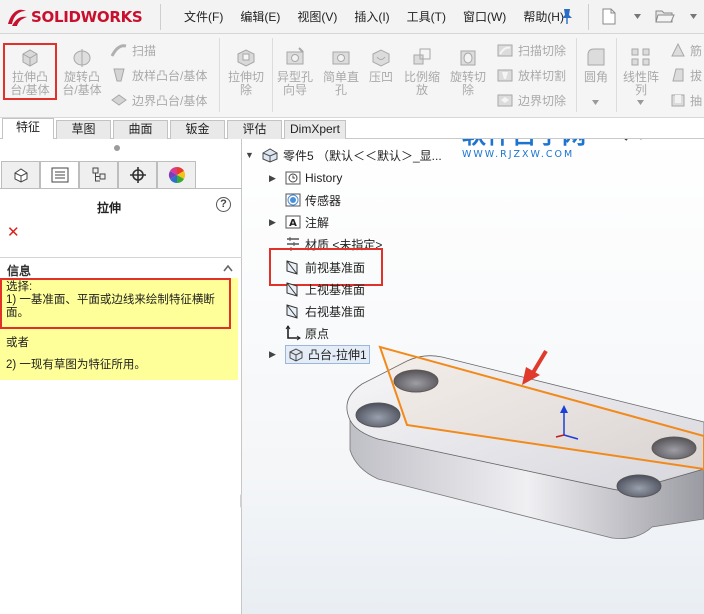  What do you see at coordinates (59, 174) in the screenshot?
I see `property-manager-tab` at bounding box center [59, 174].